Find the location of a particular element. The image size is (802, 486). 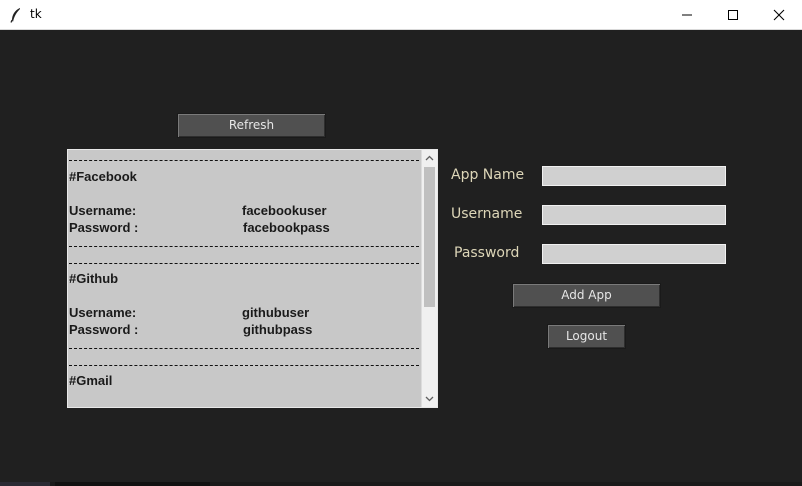

close-button is located at coordinates (779, 14).